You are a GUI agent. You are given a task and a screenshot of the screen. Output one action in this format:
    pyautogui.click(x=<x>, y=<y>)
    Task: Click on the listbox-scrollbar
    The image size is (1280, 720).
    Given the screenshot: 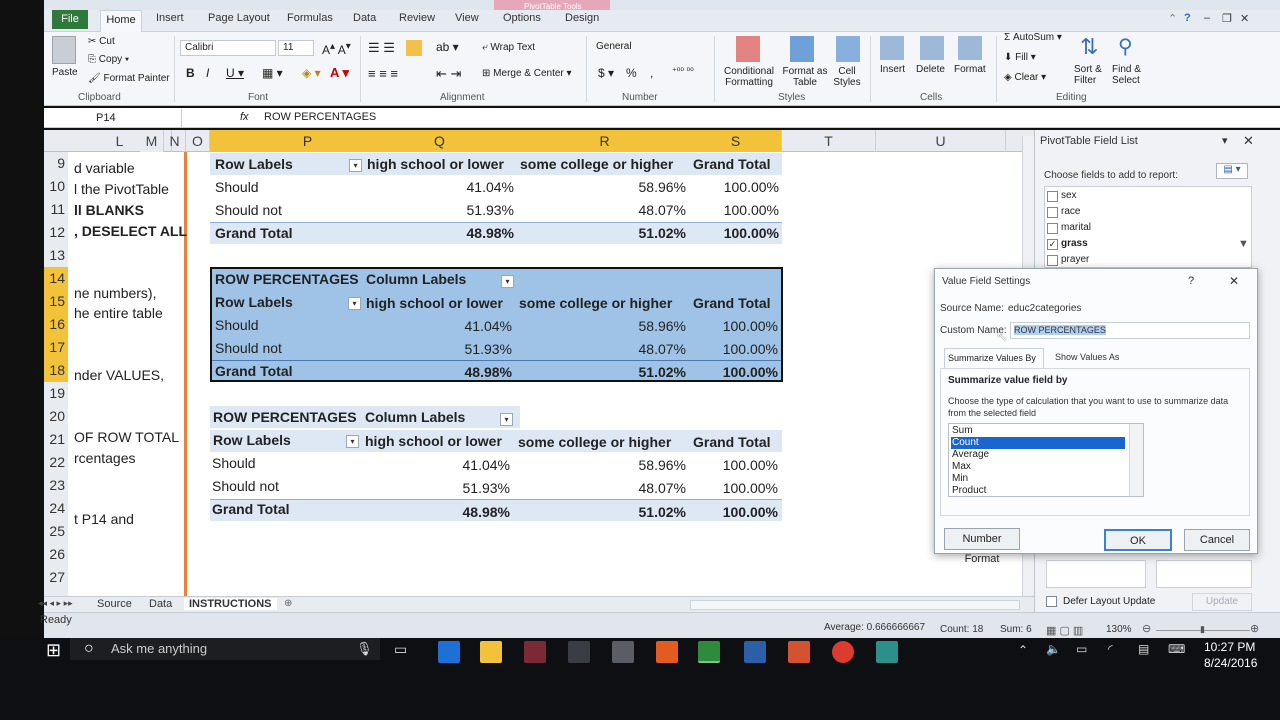 What is the action you would take?
    pyautogui.click(x=1136, y=460)
    